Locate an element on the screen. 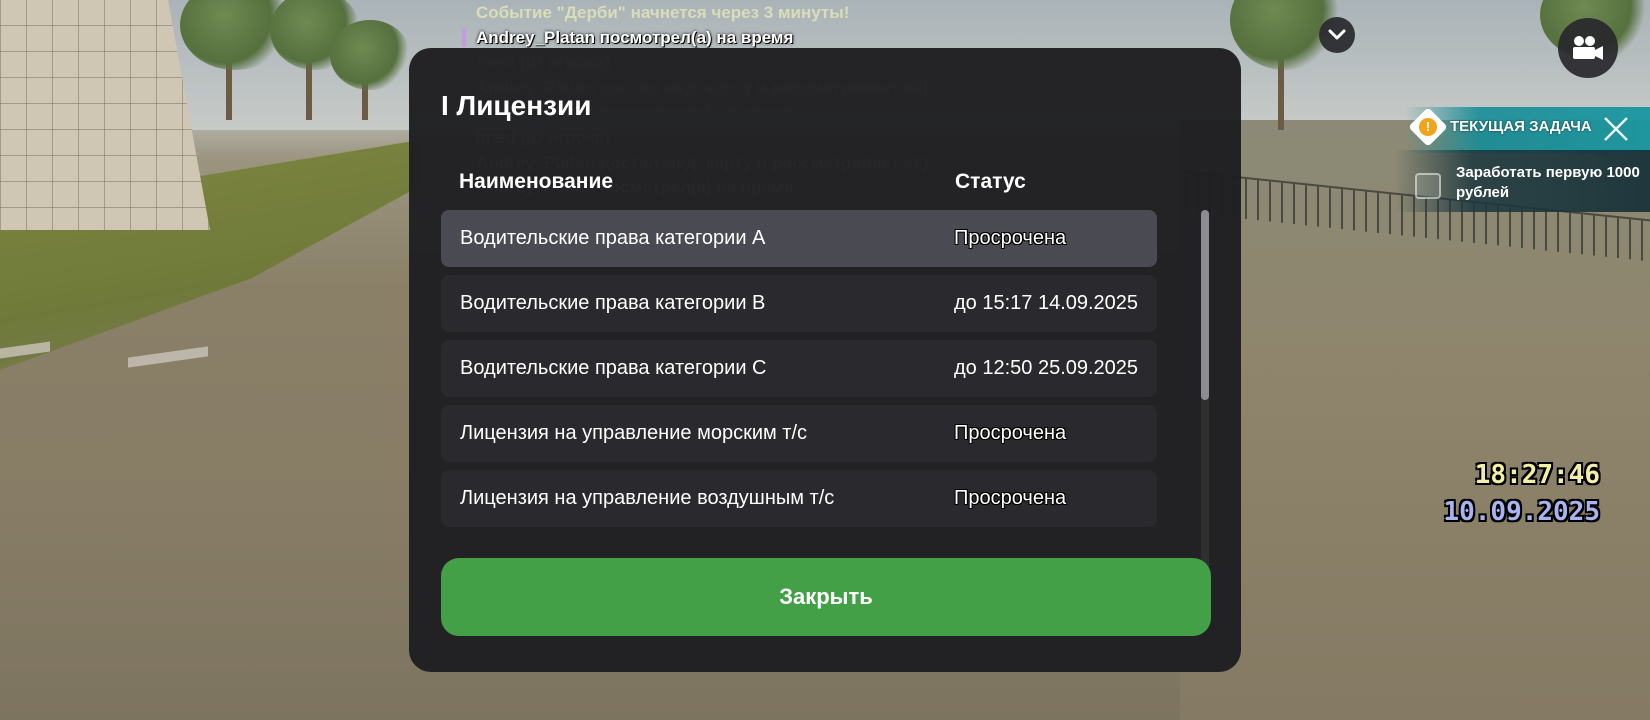 The image size is (1650, 720). collapse-button is located at coordinates (1337, 35).